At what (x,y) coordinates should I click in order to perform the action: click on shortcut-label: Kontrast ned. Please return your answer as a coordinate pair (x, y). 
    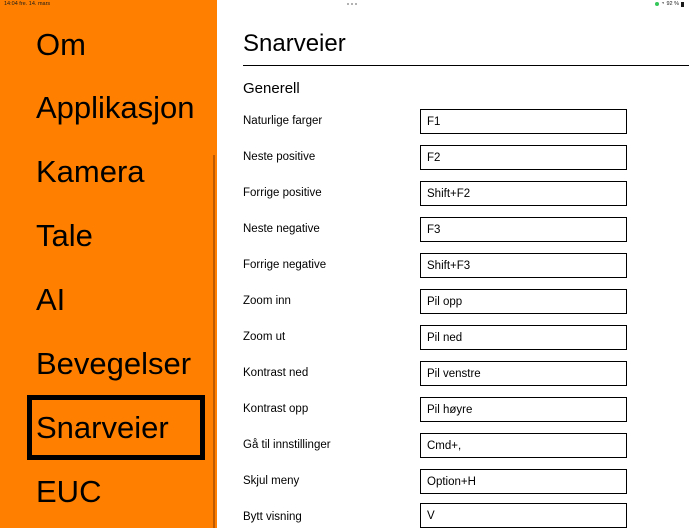
    Looking at the image, I should click on (276, 373).